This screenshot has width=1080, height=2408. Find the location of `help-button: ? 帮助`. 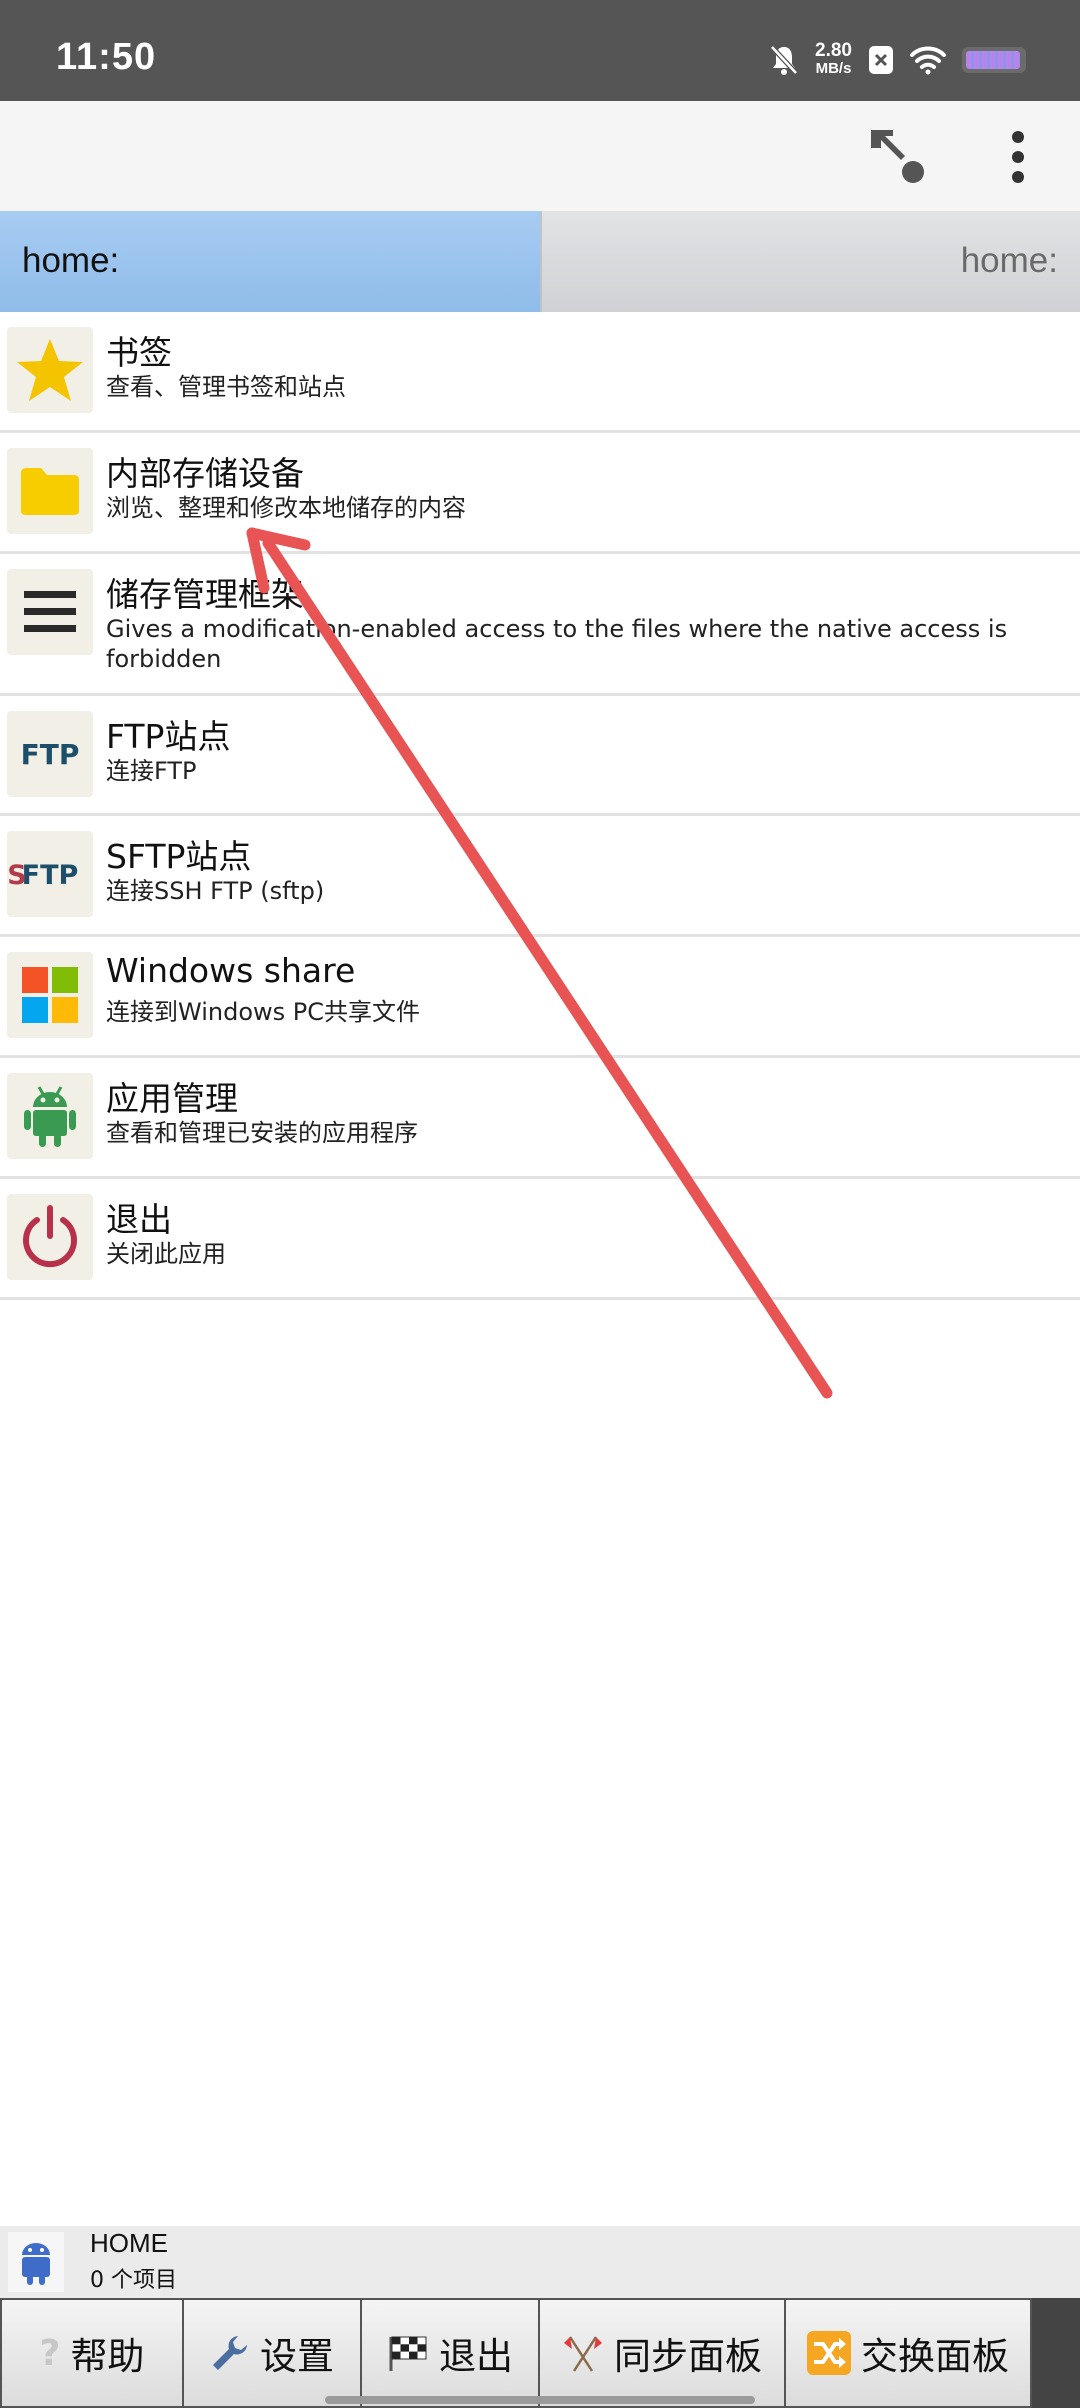

help-button: ? 帮助 is located at coordinates (92, 2353).